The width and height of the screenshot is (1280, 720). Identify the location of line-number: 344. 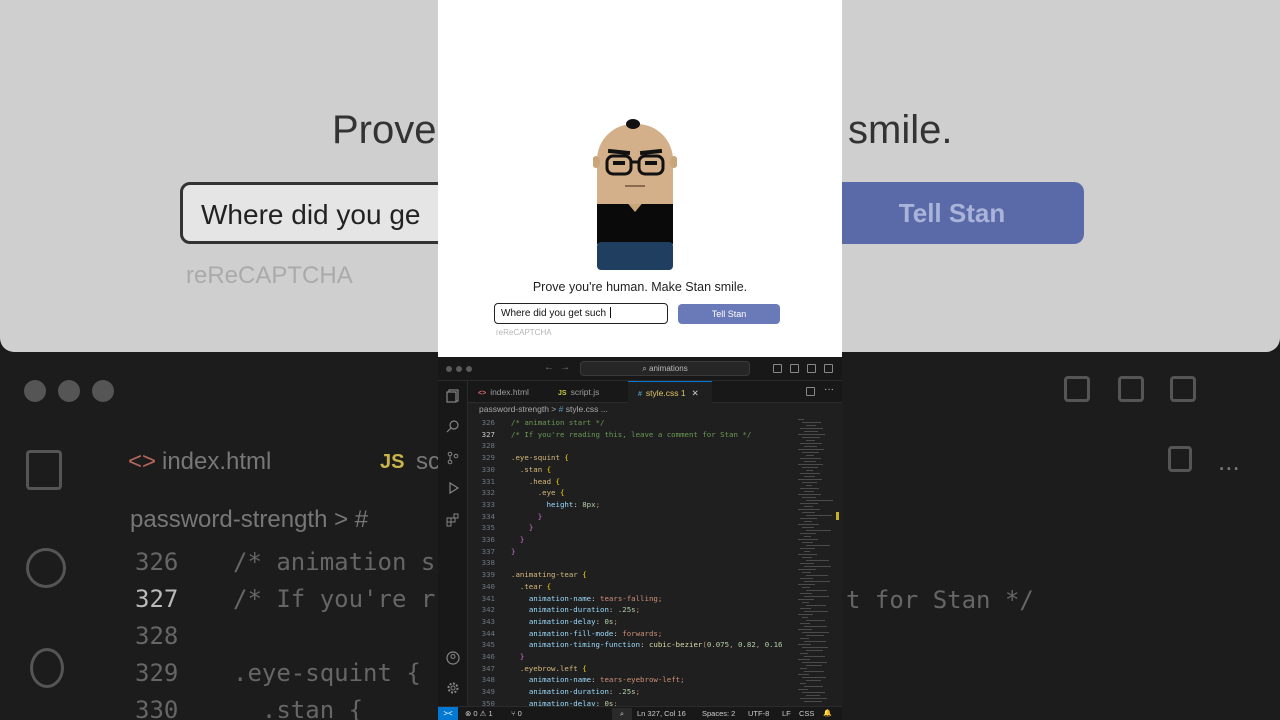
(488, 633).